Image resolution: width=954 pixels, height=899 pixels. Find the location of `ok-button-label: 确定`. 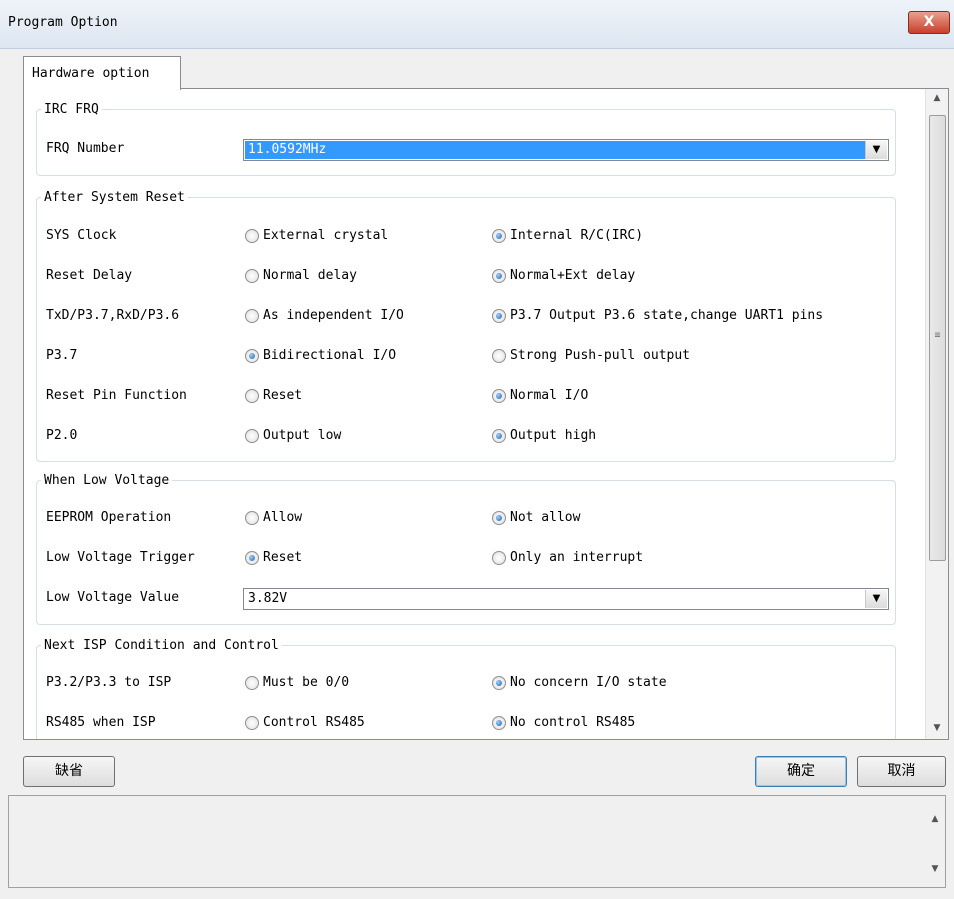

ok-button-label: 确定 is located at coordinates (801, 771).